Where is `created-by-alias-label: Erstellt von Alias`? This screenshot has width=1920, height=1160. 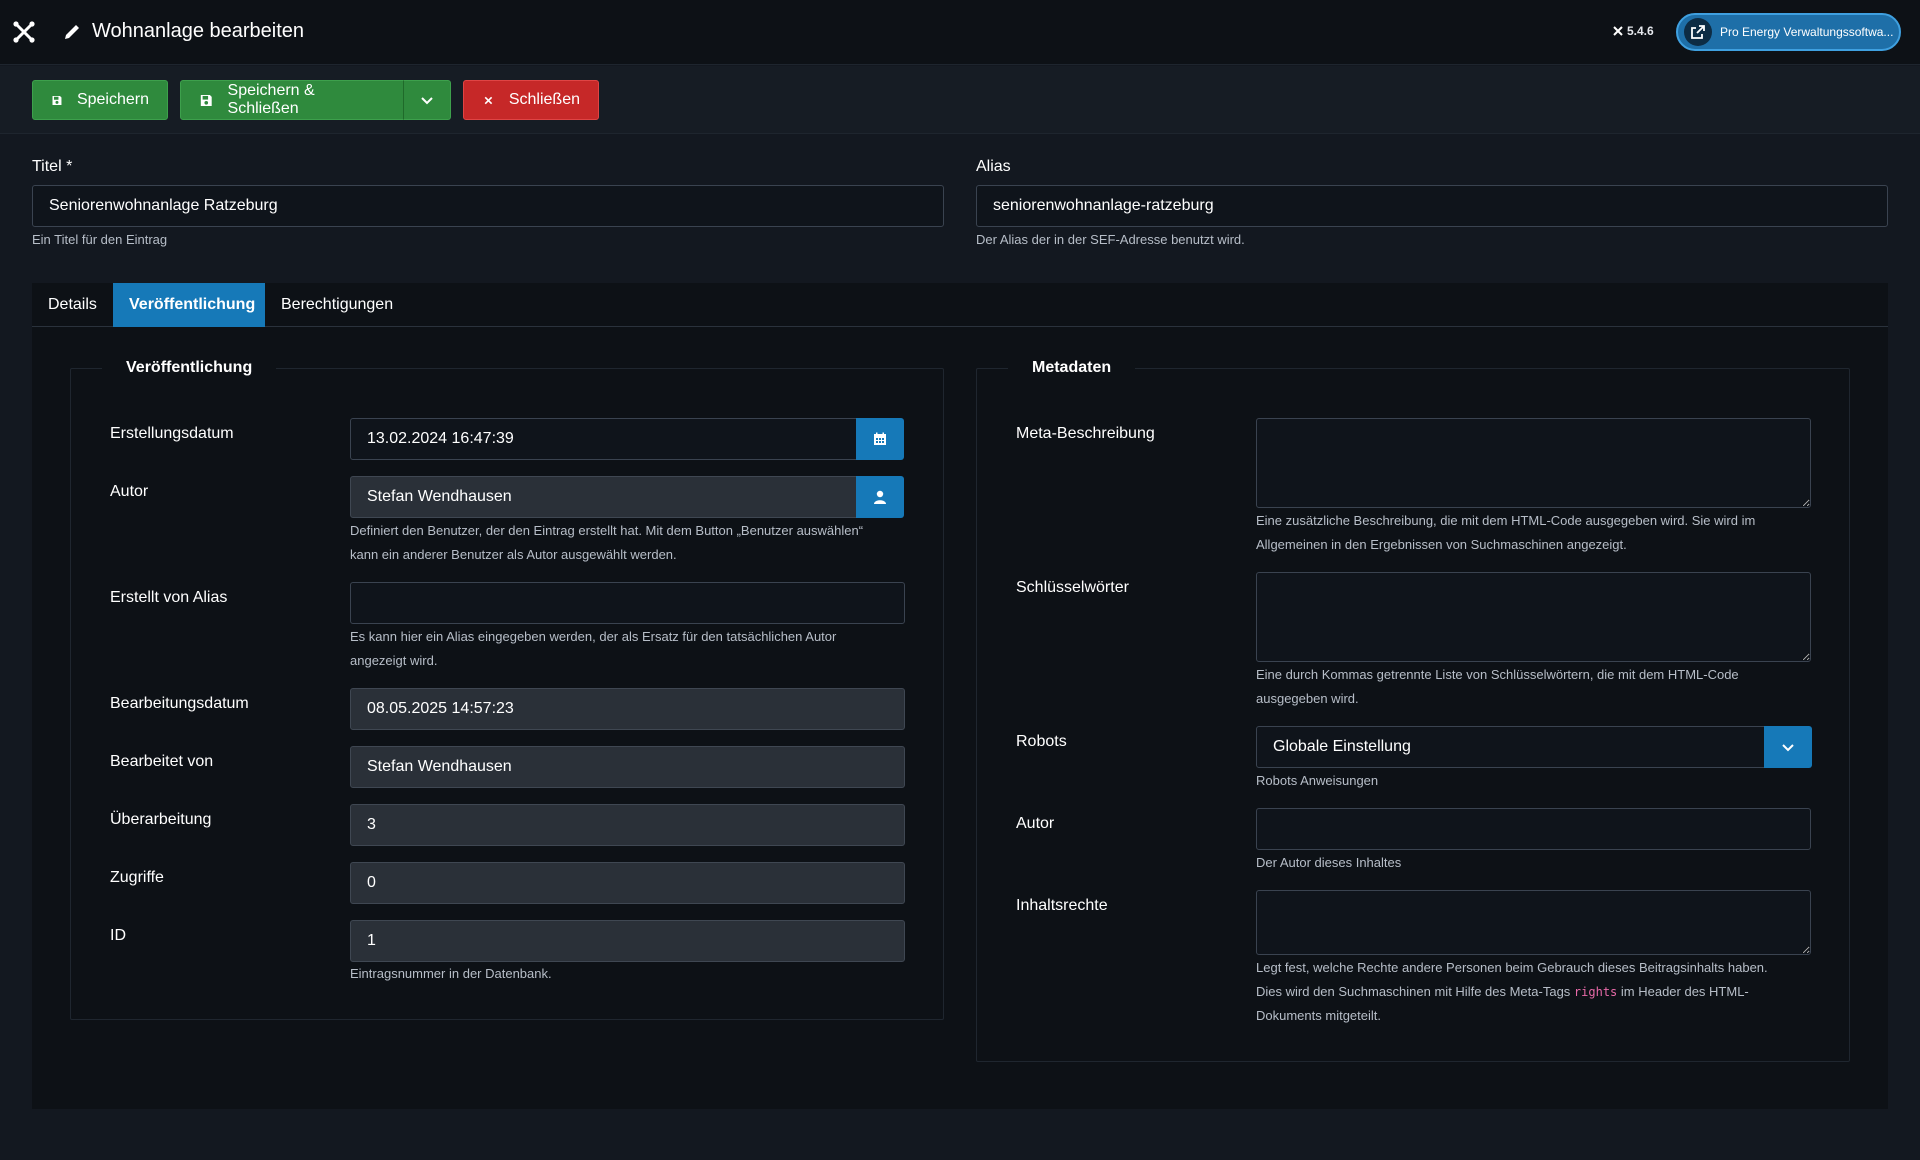 created-by-alias-label: Erstellt von Alias is located at coordinates (169, 597).